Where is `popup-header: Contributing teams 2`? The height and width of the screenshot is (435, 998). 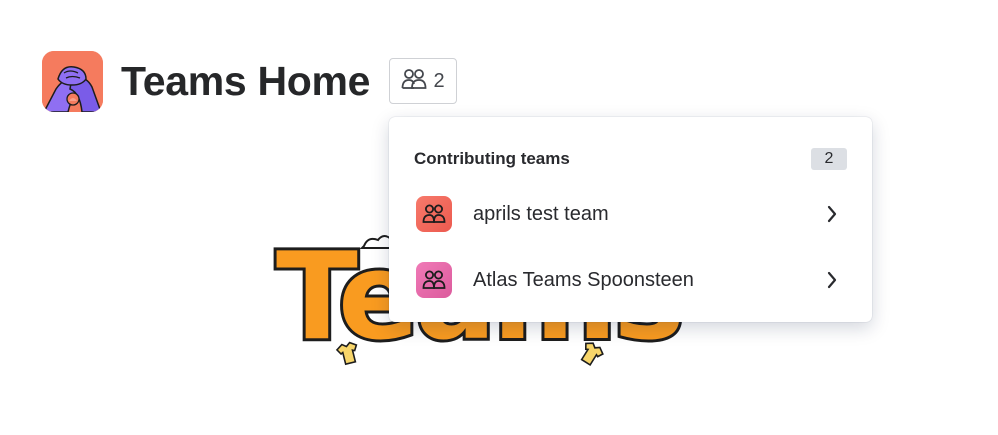
popup-header: Contributing teams 2 is located at coordinates (630, 159).